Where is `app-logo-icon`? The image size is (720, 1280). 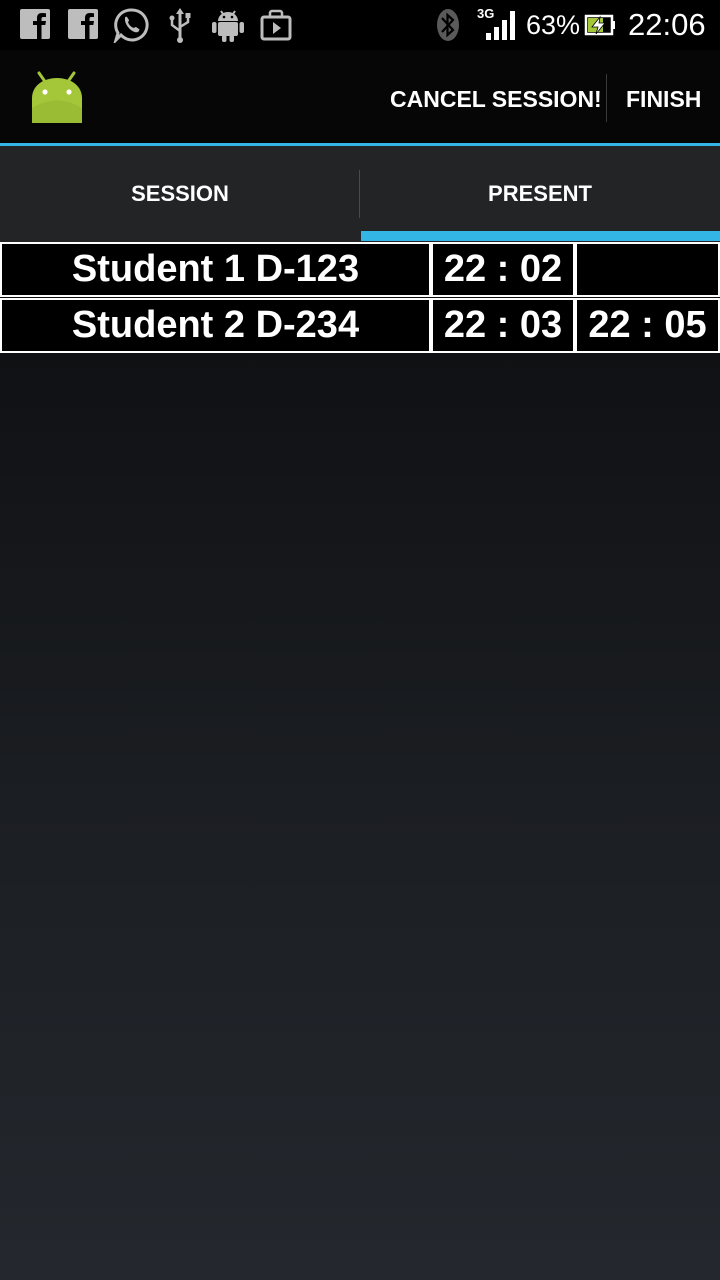
app-logo-icon is located at coordinates (57, 97).